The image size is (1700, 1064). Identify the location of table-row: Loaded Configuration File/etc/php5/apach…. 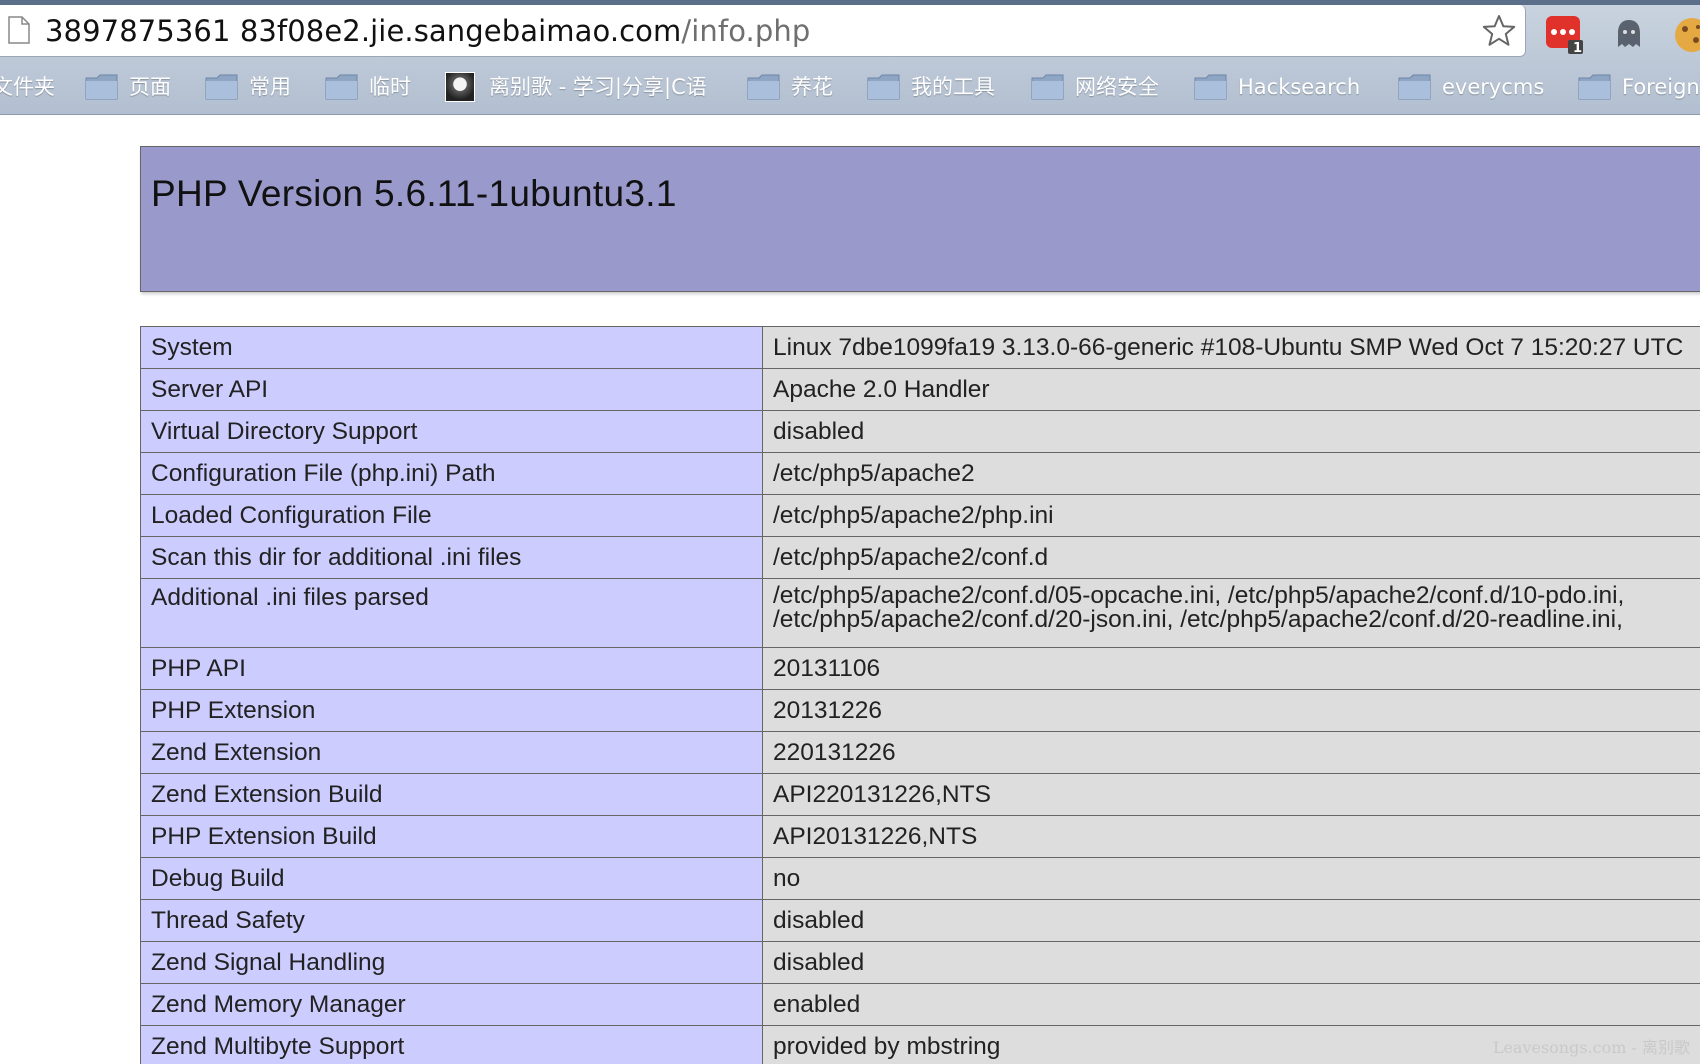
(920, 515).